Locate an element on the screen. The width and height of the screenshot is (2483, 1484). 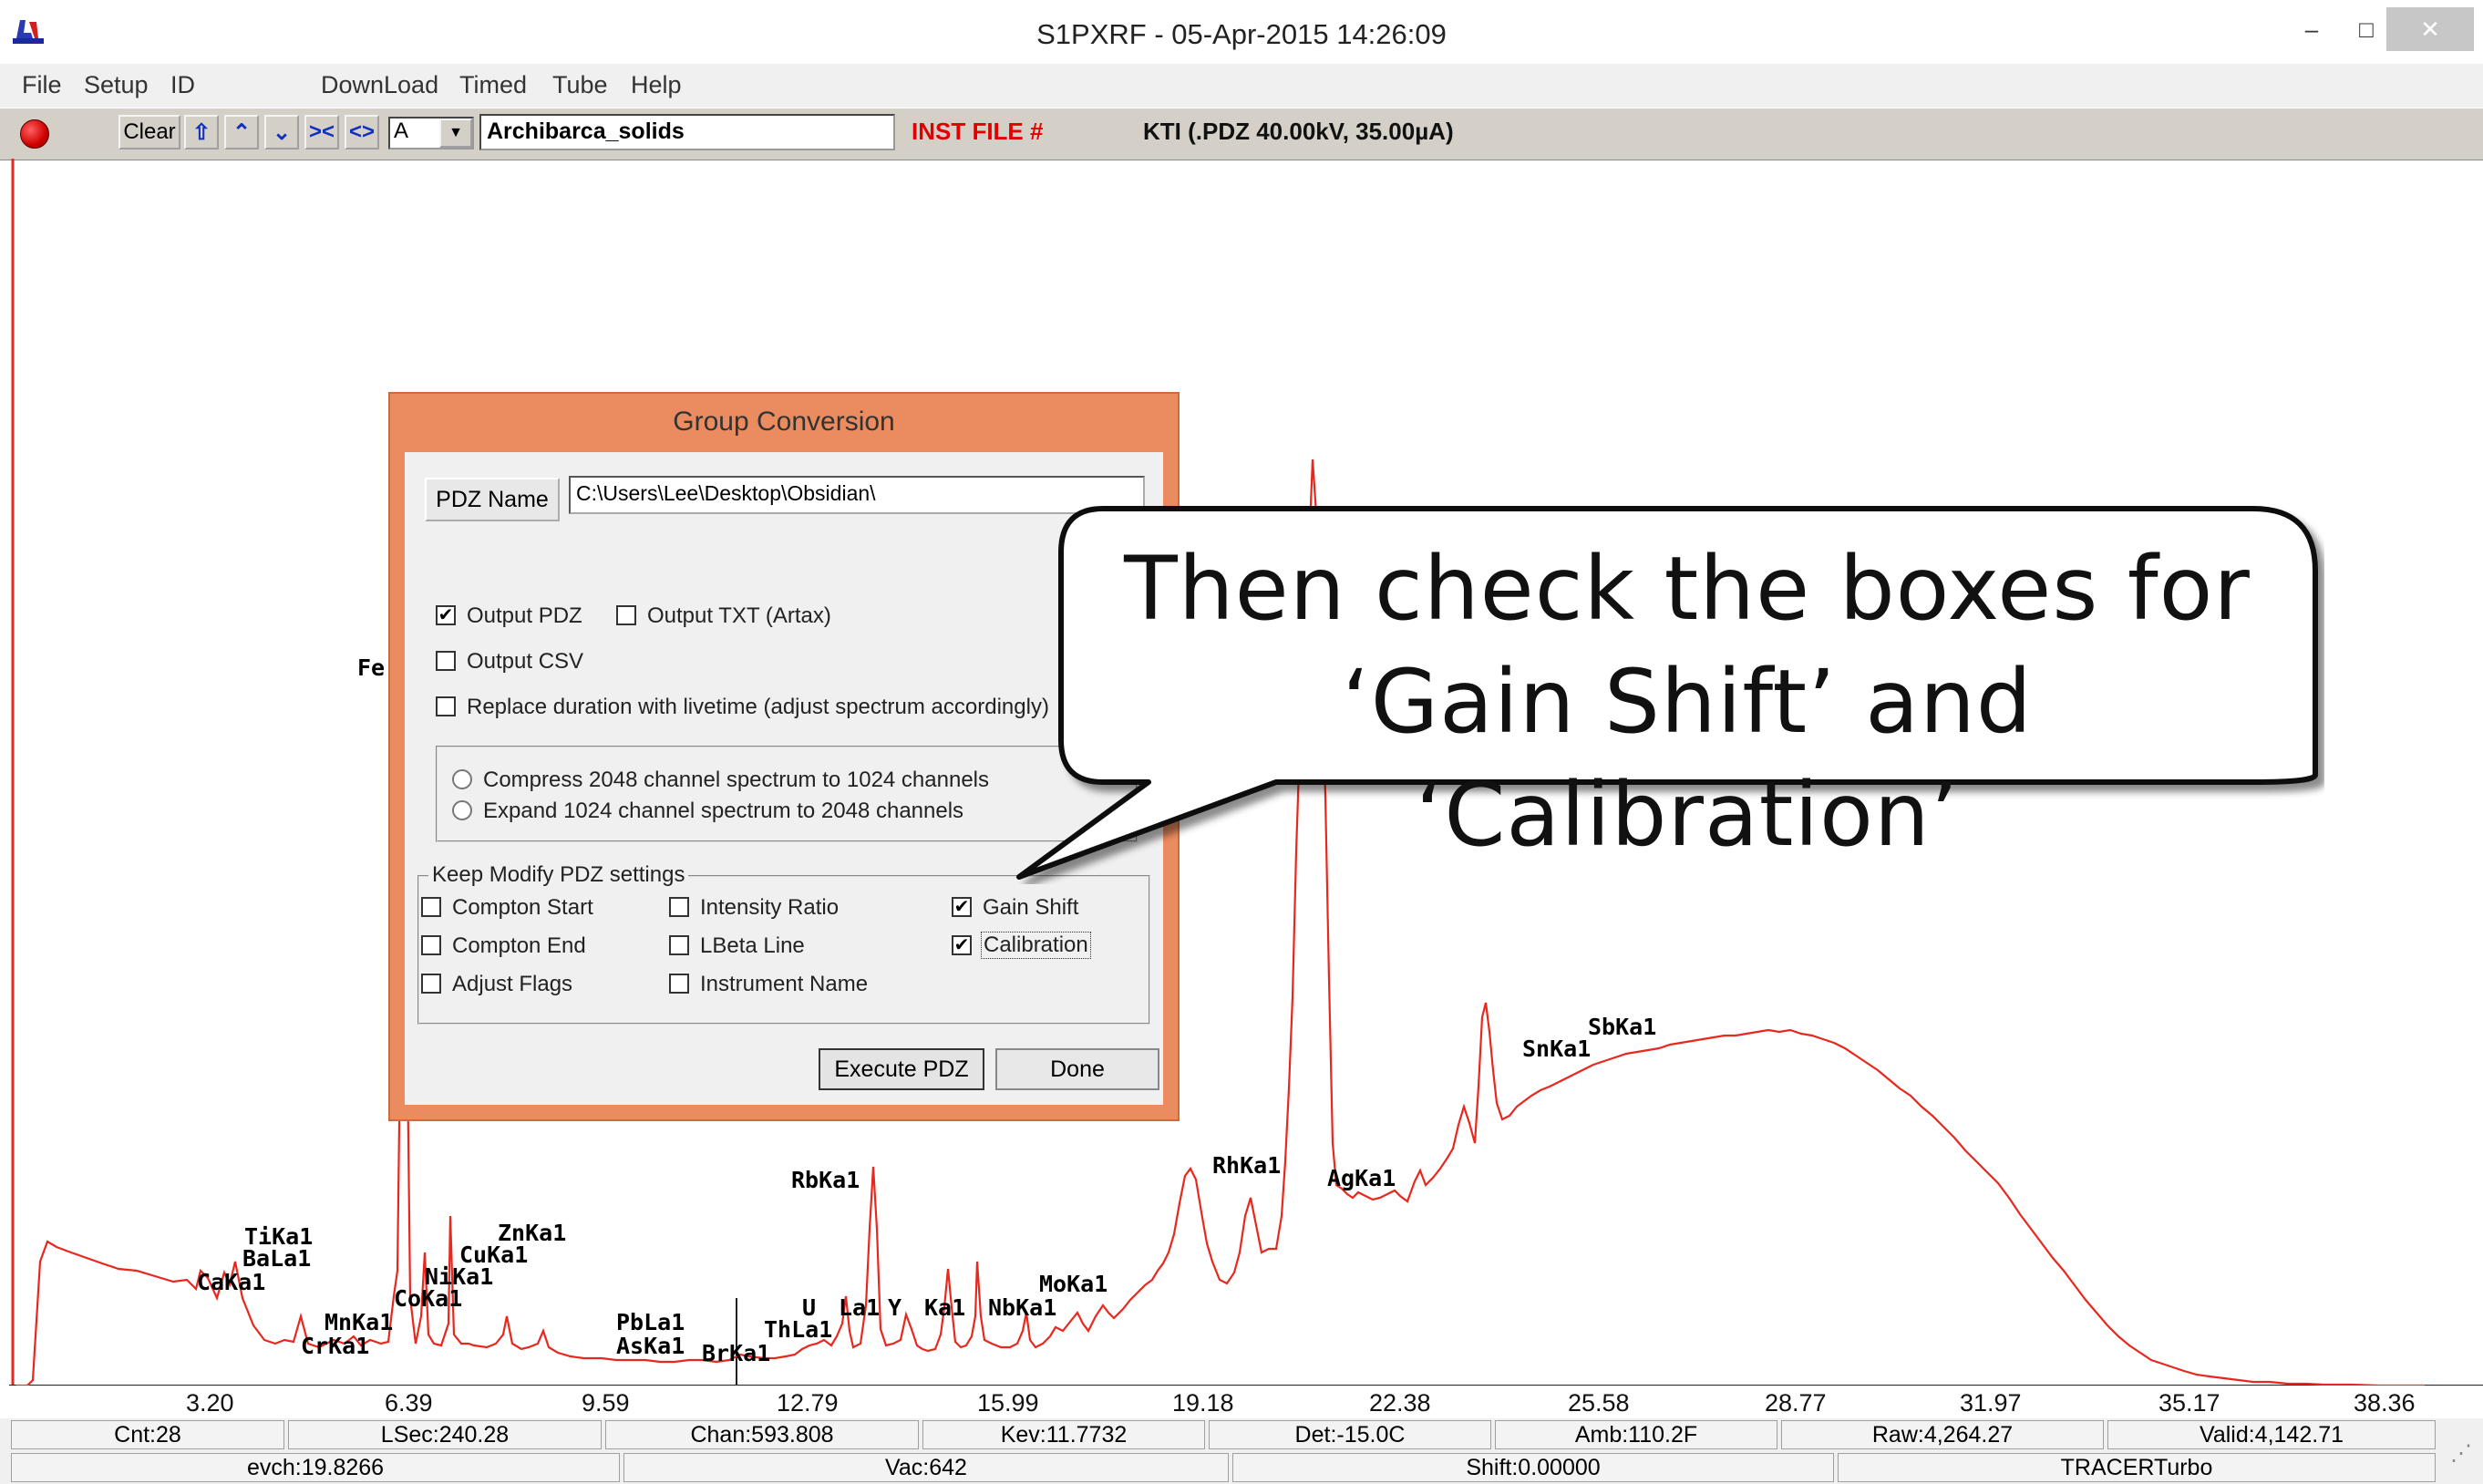
scale-up-icon: ⌃ is located at coordinates (242, 132).